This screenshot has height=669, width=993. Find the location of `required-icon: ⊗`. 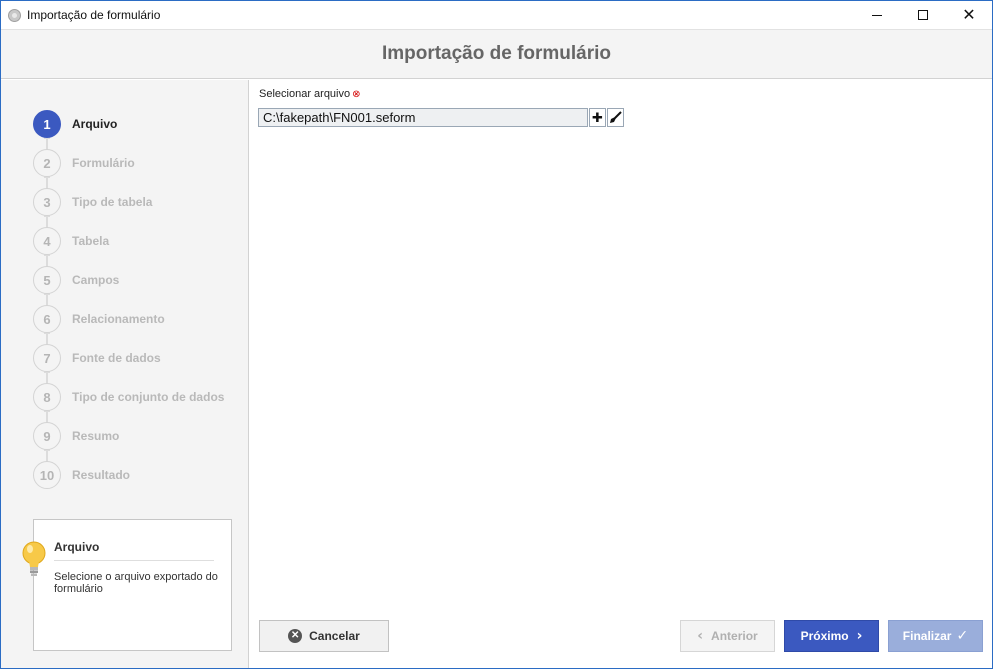

required-icon: ⊗ is located at coordinates (356, 94).